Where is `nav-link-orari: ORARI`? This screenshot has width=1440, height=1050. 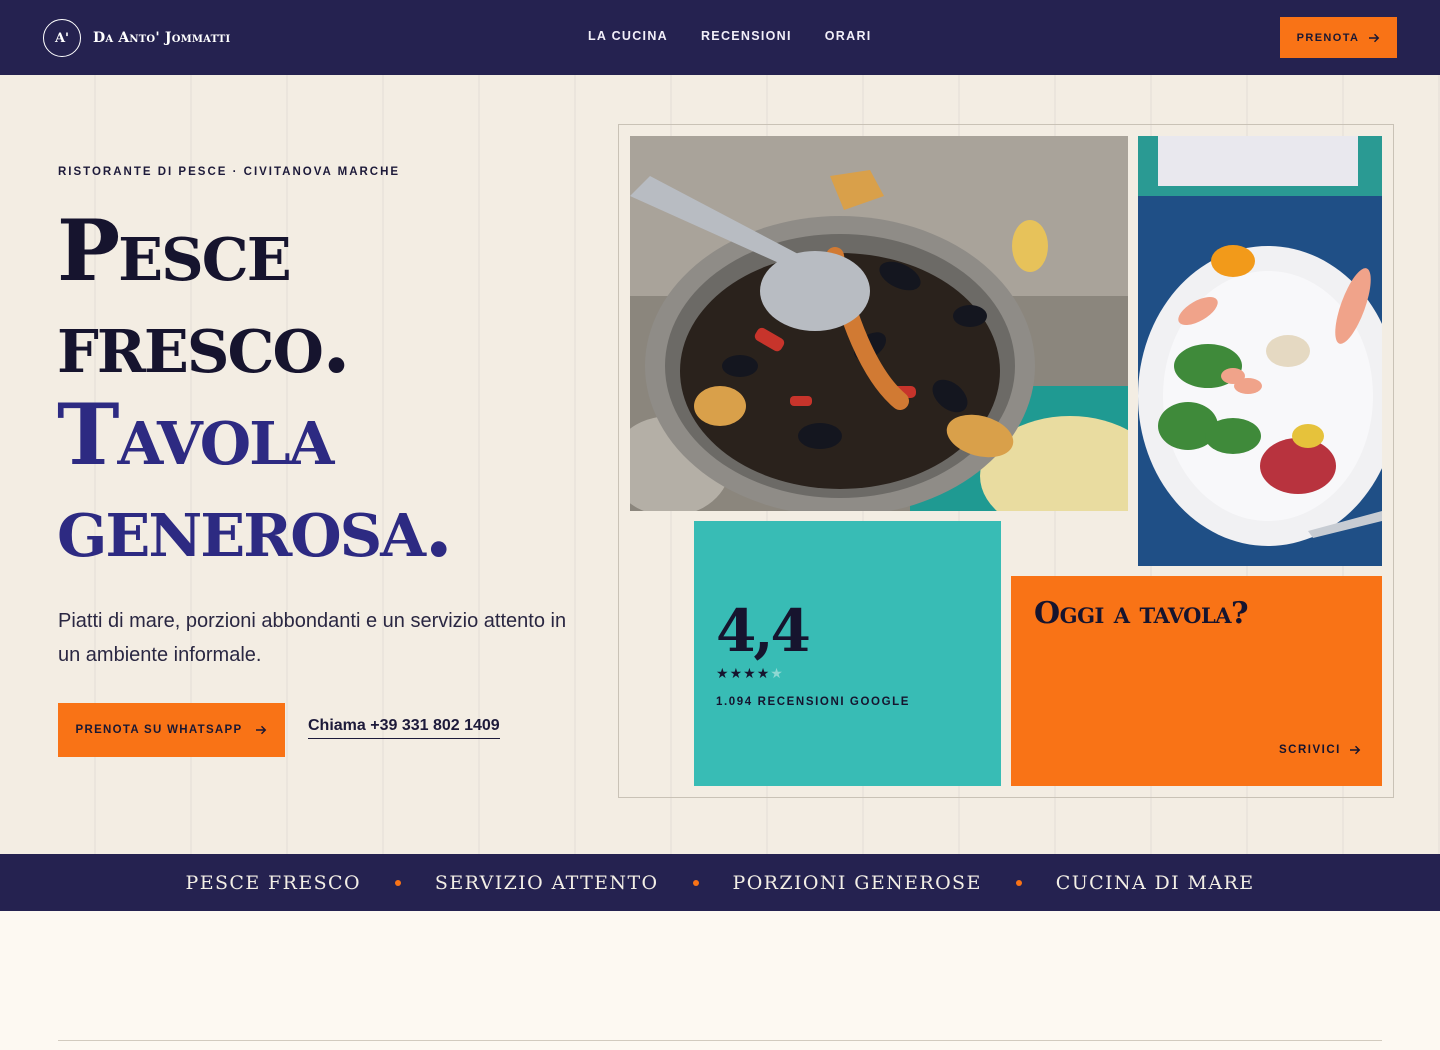
nav-link-orari: ORARI is located at coordinates (848, 36).